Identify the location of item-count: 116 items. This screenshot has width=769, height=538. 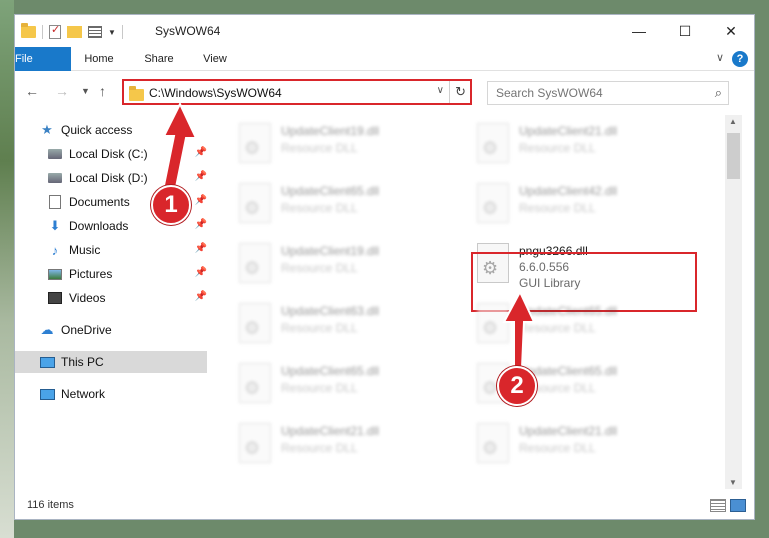
(50, 505).